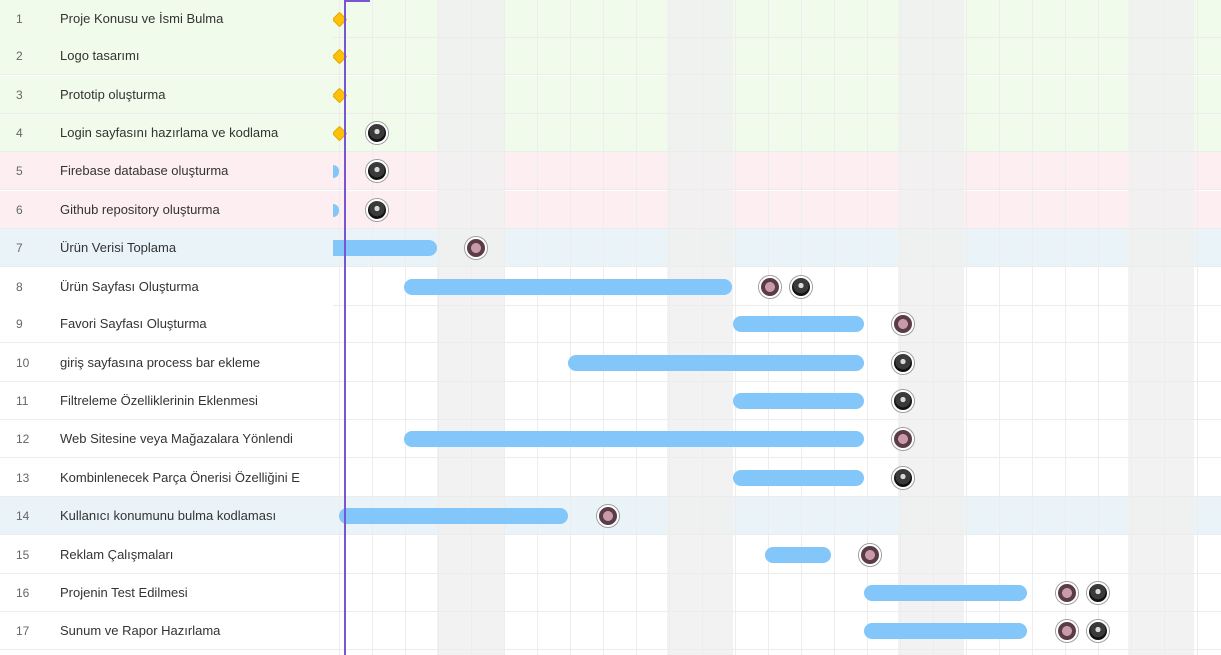 This screenshot has width=1221, height=655. What do you see at coordinates (345, 327) in the screenshot?
I see `today-marker-line` at bounding box center [345, 327].